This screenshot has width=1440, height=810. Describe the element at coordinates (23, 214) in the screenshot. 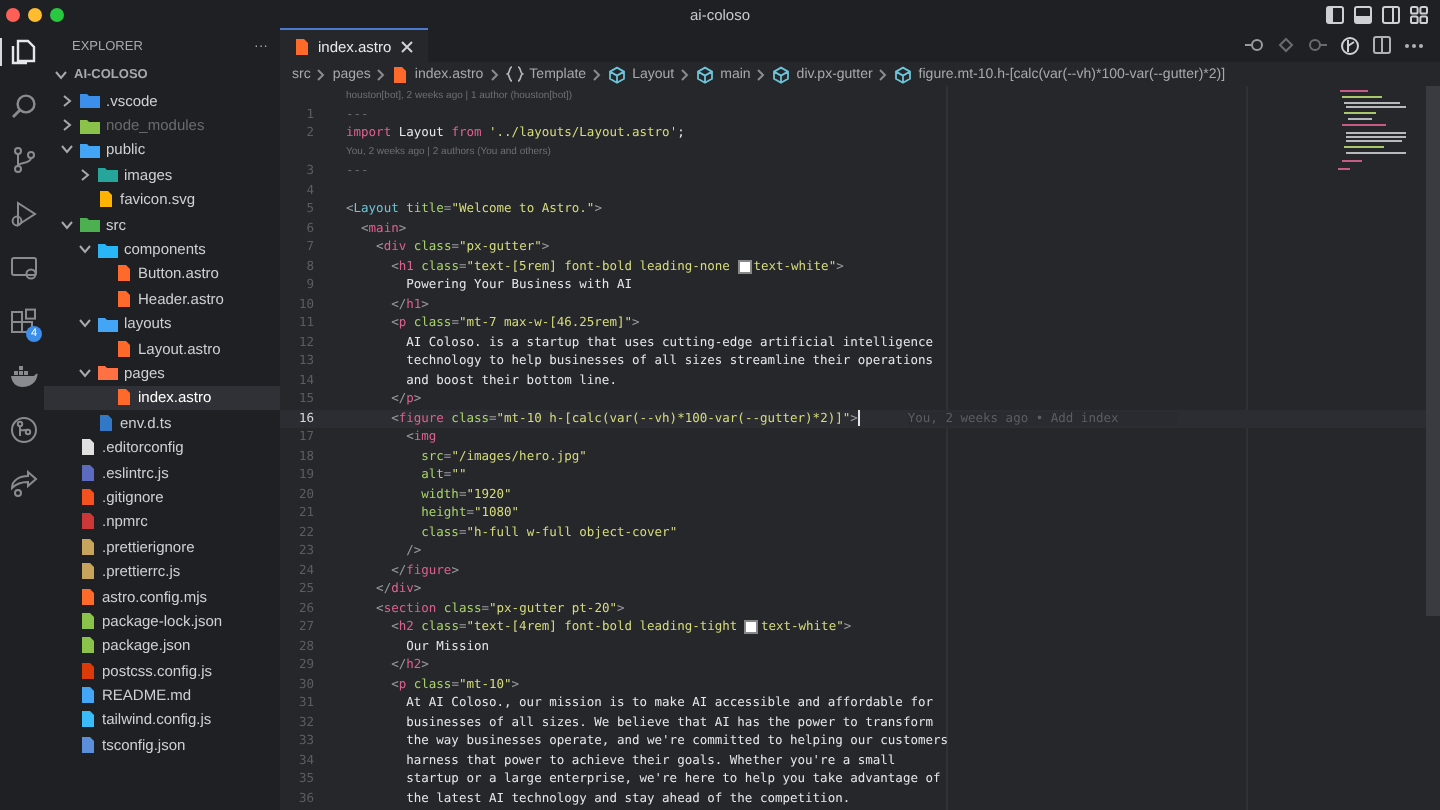

I see `play-bug-icon` at that location.